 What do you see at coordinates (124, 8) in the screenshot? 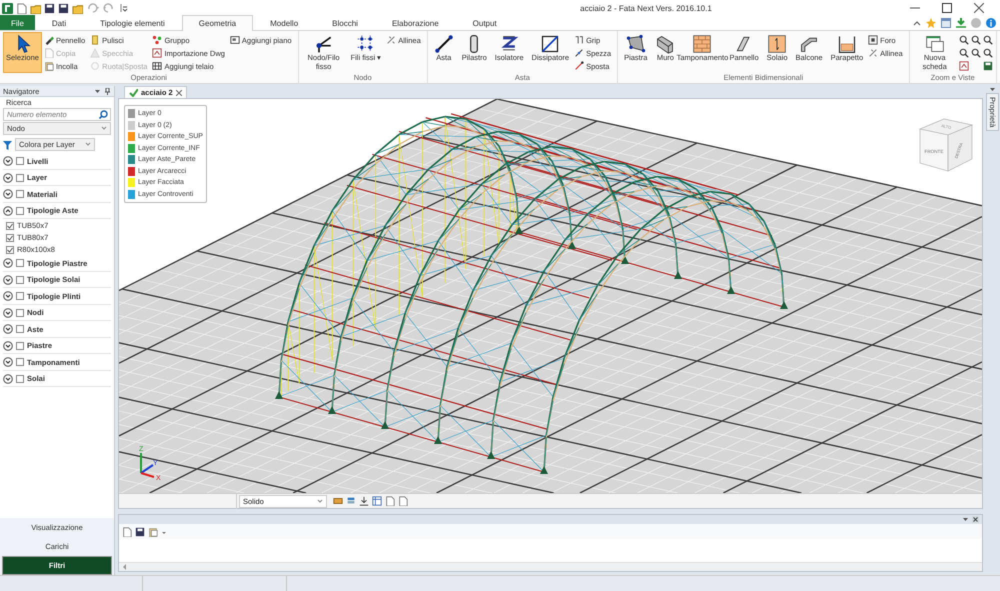
I see `customize-caret-icon` at bounding box center [124, 8].